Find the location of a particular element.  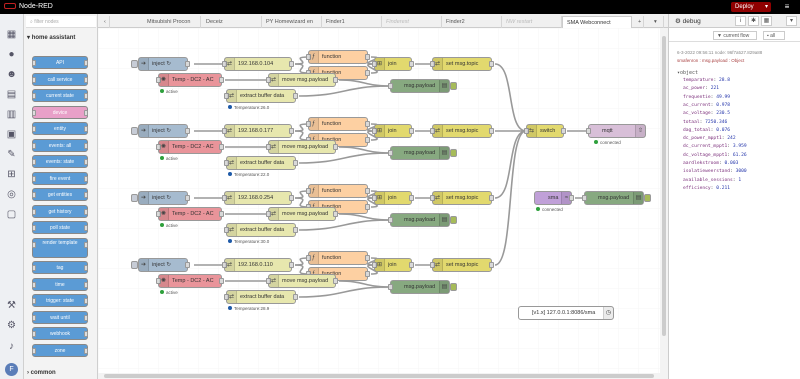

tcp-request-node: ⇄ 192.168.0.177 is located at coordinates (258, 131).